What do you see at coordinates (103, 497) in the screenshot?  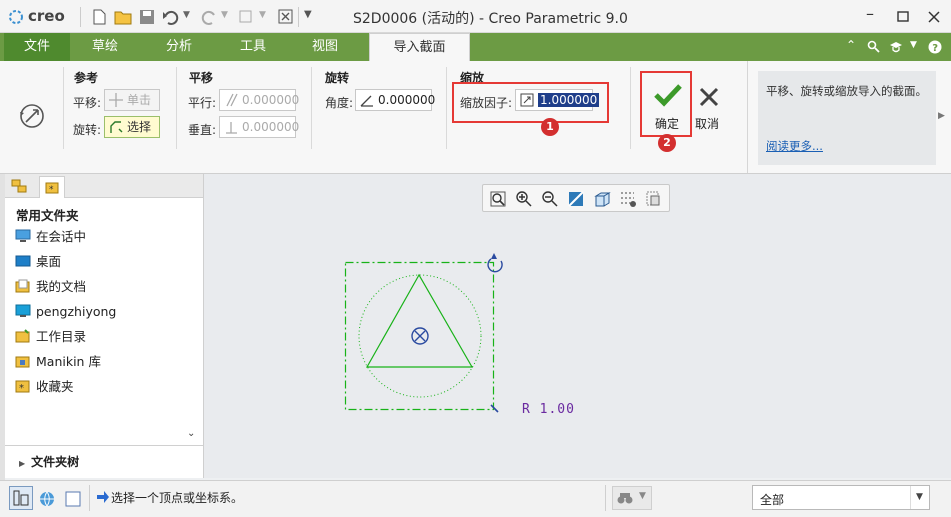 I see `message-arrow-icon` at bounding box center [103, 497].